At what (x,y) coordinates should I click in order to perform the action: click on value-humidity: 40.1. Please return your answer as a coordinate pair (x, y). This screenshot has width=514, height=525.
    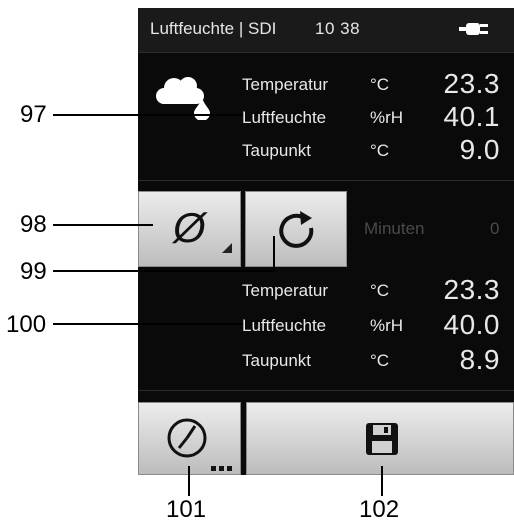
    Looking at the image, I should click on (471, 116).